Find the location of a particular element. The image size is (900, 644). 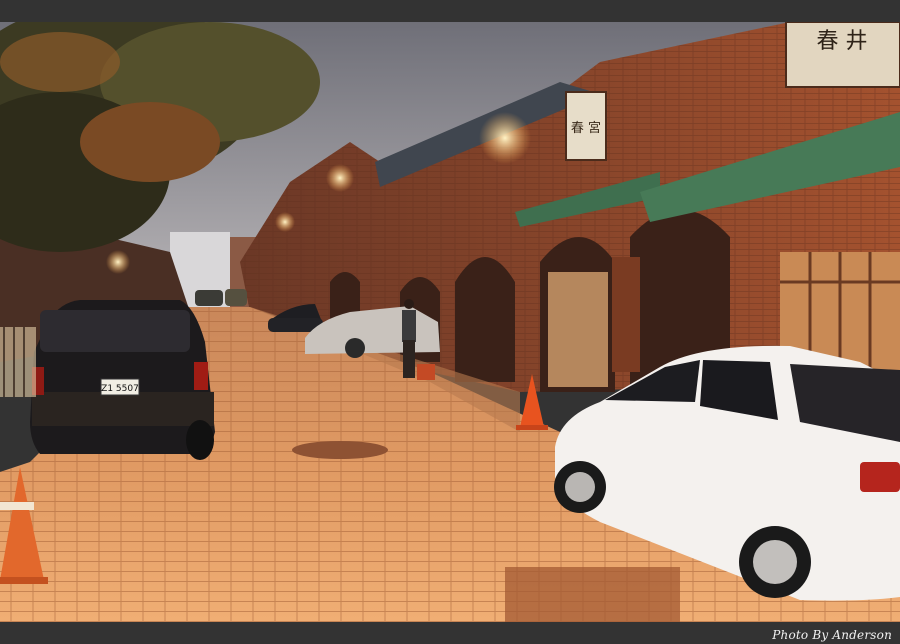

dark-suv: Z1 5507 is located at coordinates (122, 380).